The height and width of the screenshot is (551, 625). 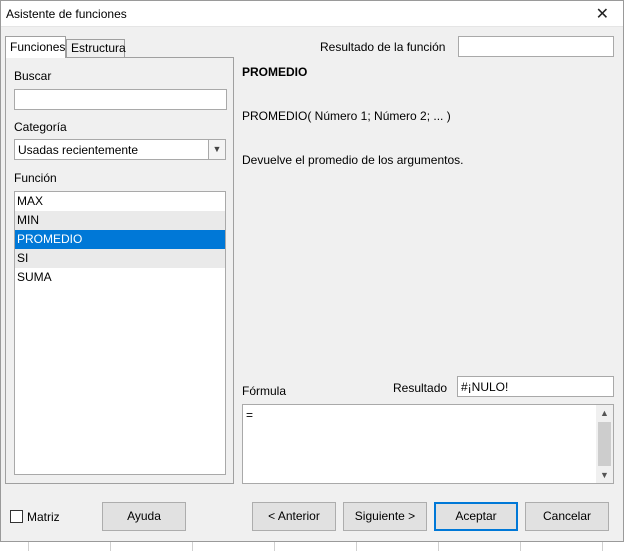 I want to click on list-item-promedio: PROMEDIO, so click(x=120, y=239).